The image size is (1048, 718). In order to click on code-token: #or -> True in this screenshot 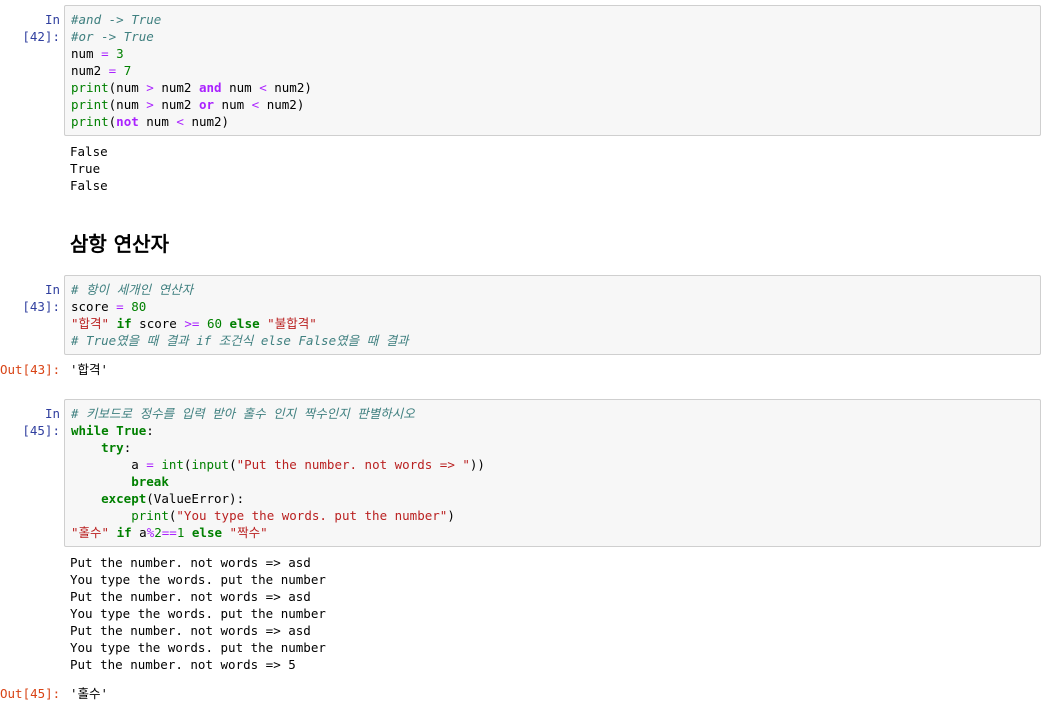, I will do `click(112, 36)`.